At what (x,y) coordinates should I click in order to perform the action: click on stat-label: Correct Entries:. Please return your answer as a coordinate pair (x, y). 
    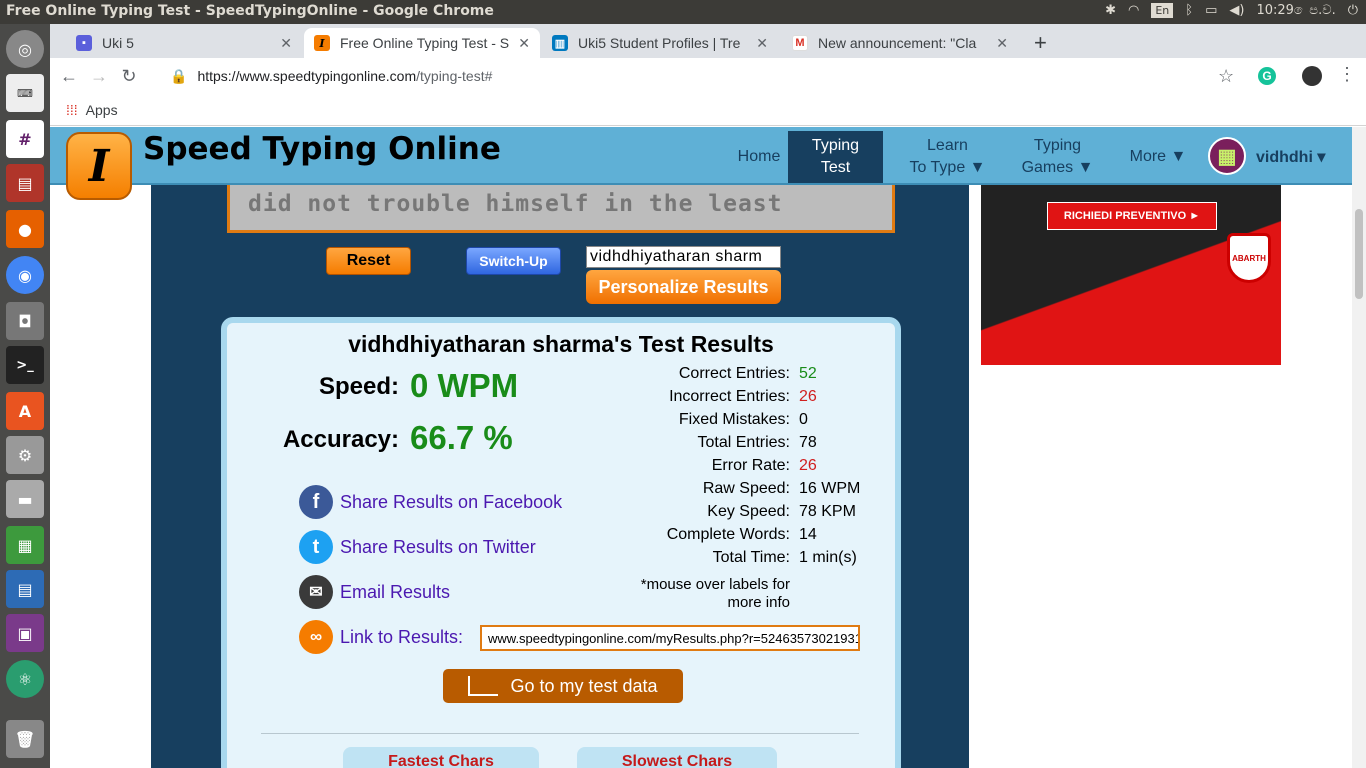
    Looking at the image, I should click on (698, 376).